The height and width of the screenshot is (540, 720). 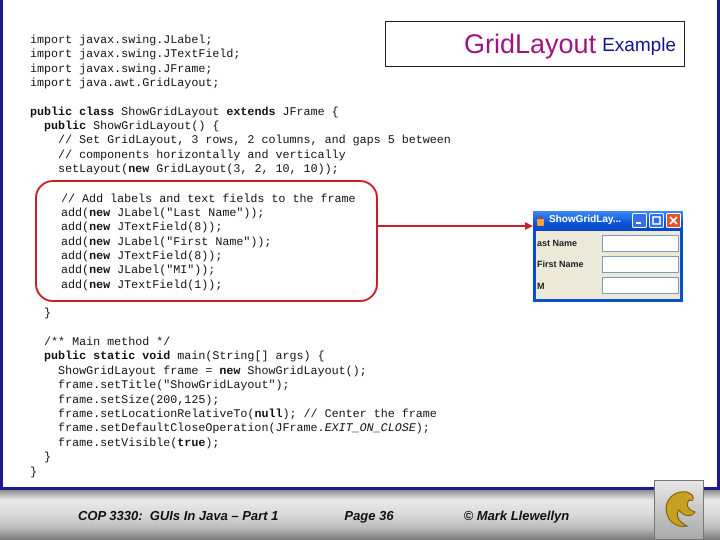 I want to click on code-line: frame.setLocationRelativeTo(null); // Center the frame, so click(x=247, y=414).